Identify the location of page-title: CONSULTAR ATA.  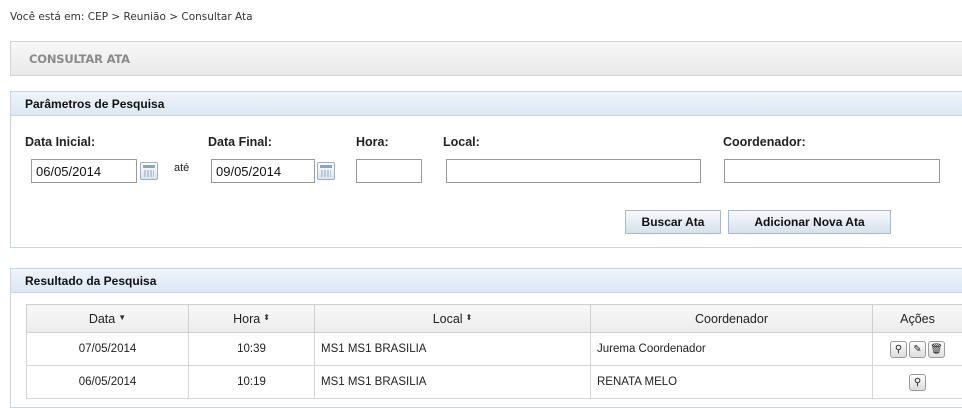
(79, 59).